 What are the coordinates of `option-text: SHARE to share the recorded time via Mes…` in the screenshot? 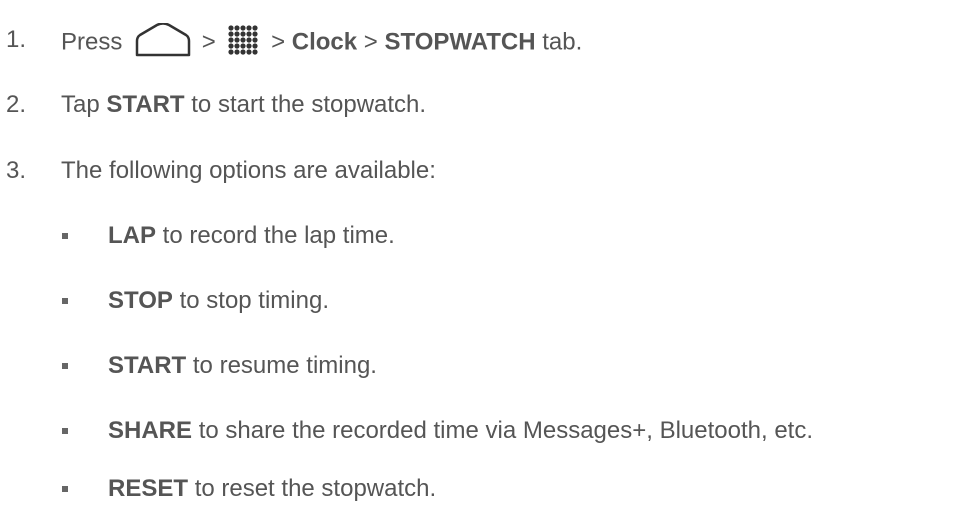 It's located at (460, 431).